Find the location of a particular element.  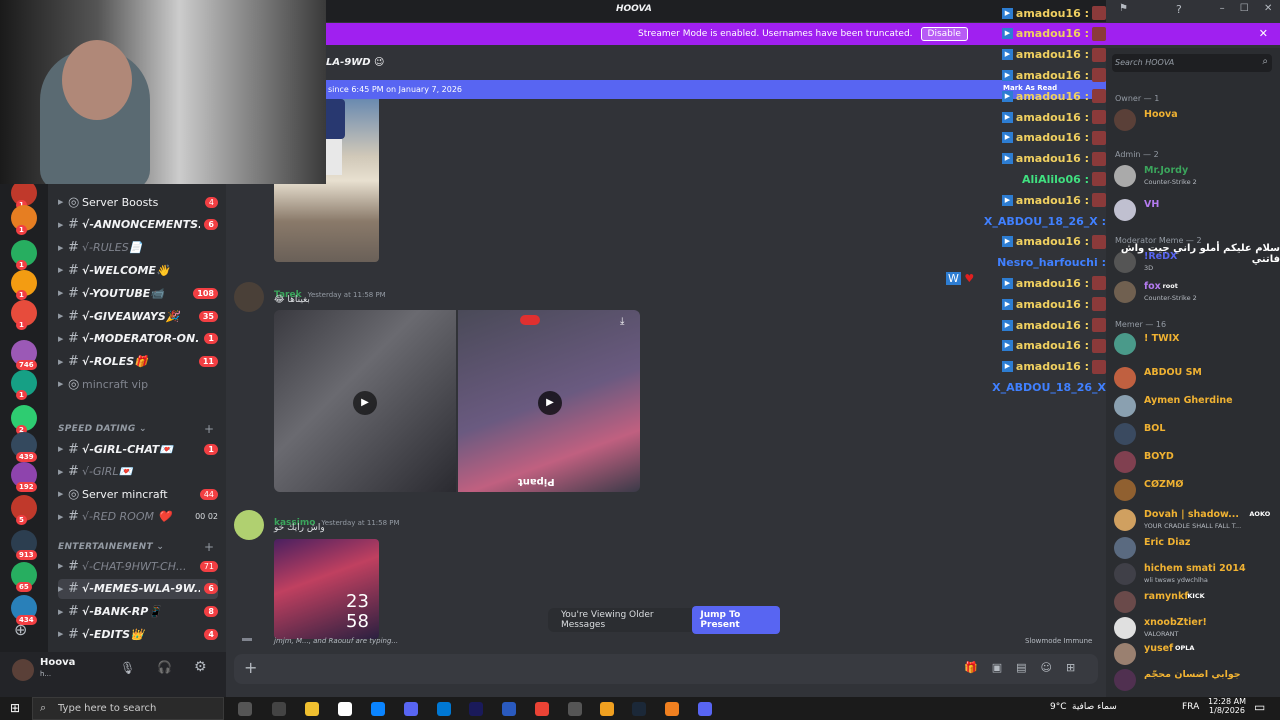

inbox-icon: ⚑ is located at coordinates (1123, 8).